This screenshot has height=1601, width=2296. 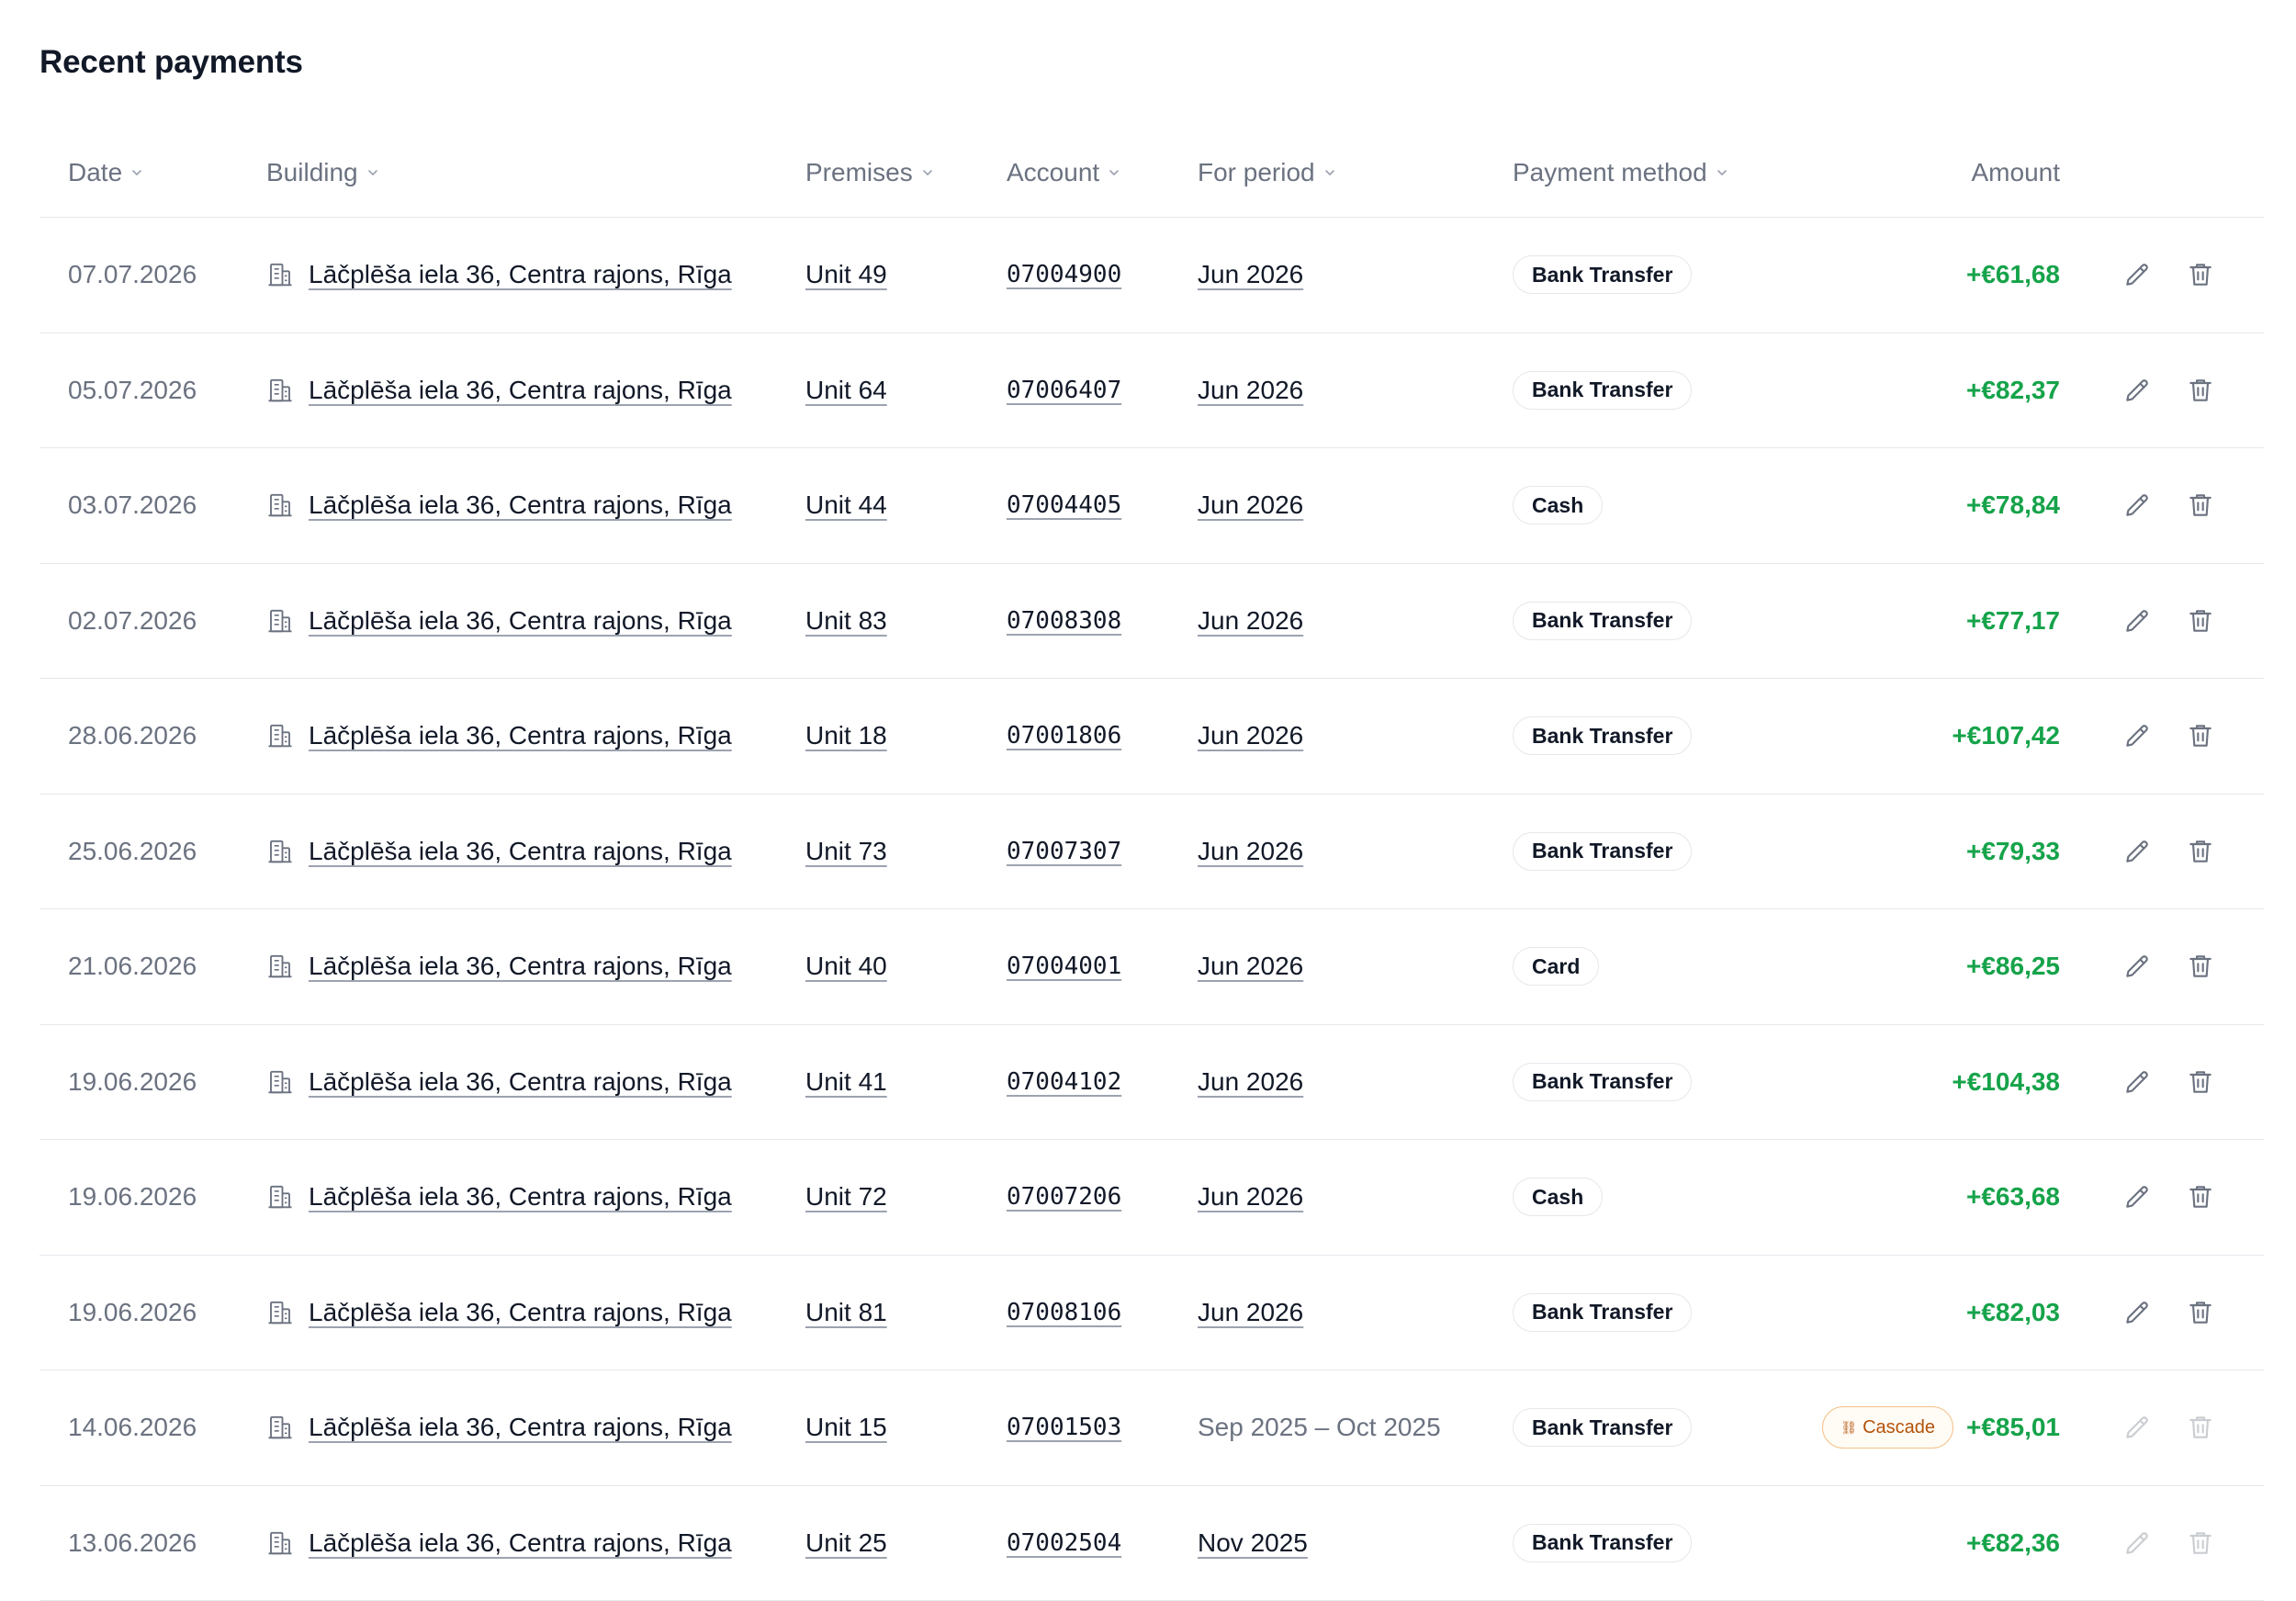 What do you see at coordinates (846, 1427) in the screenshot?
I see `premises-link: Unit 15` at bounding box center [846, 1427].